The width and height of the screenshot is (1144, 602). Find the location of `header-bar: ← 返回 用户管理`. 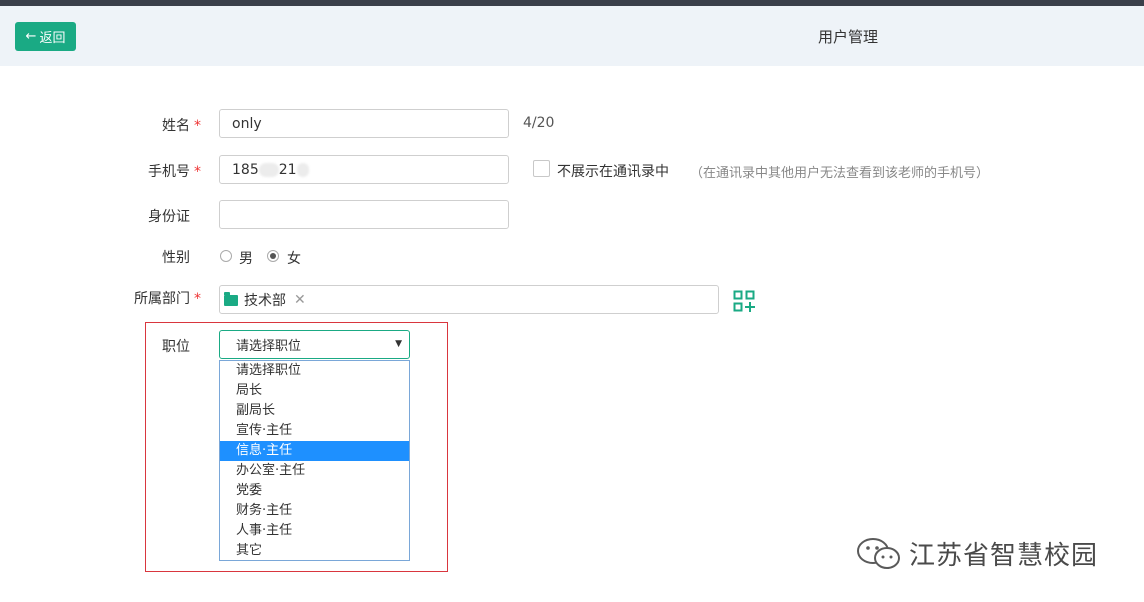

header-bar: ← 返回 用户管理 is located at coordinates (572, 36).